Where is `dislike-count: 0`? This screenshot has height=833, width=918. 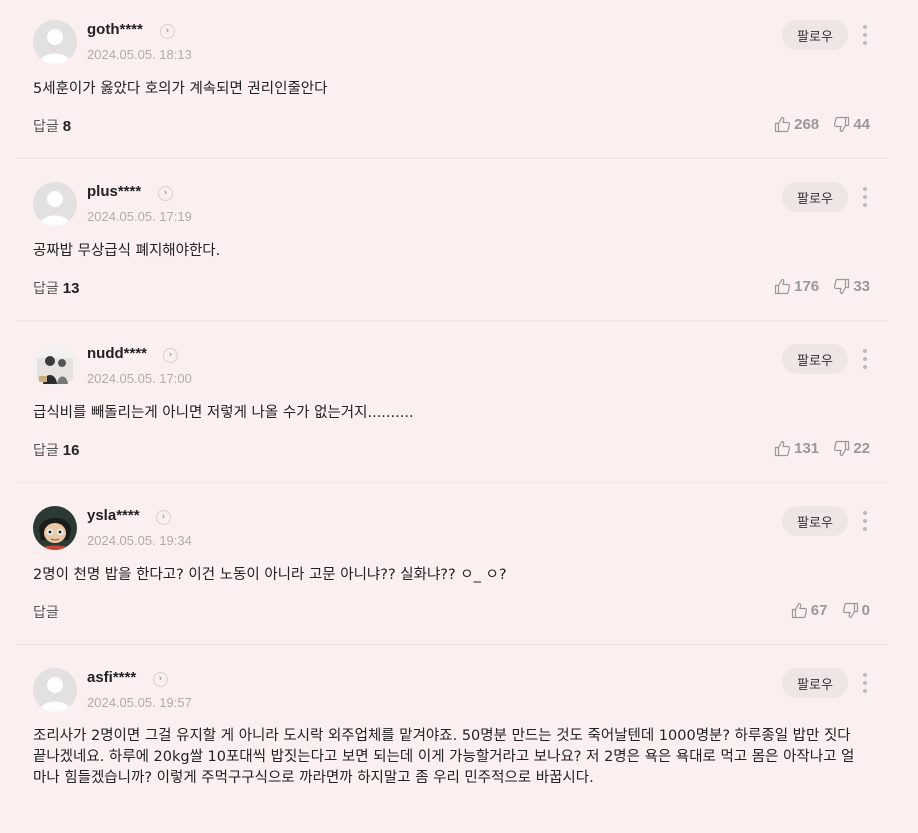
dislike-count: 0 is located at coordinates (865, 610).